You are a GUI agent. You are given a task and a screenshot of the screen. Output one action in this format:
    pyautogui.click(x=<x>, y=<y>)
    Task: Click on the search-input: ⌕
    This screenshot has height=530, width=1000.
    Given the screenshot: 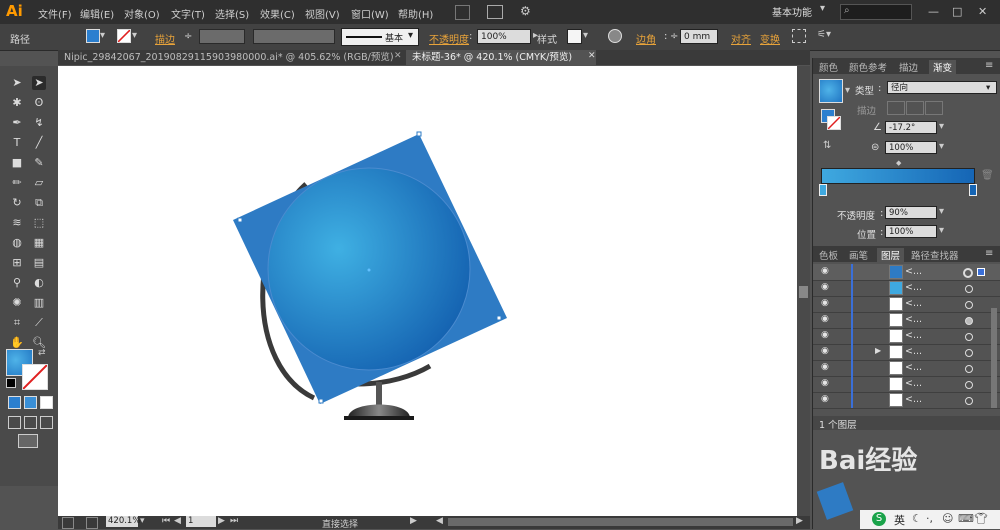 What is the action you would take?
    pyautogui.click(x=876, y=12)
    